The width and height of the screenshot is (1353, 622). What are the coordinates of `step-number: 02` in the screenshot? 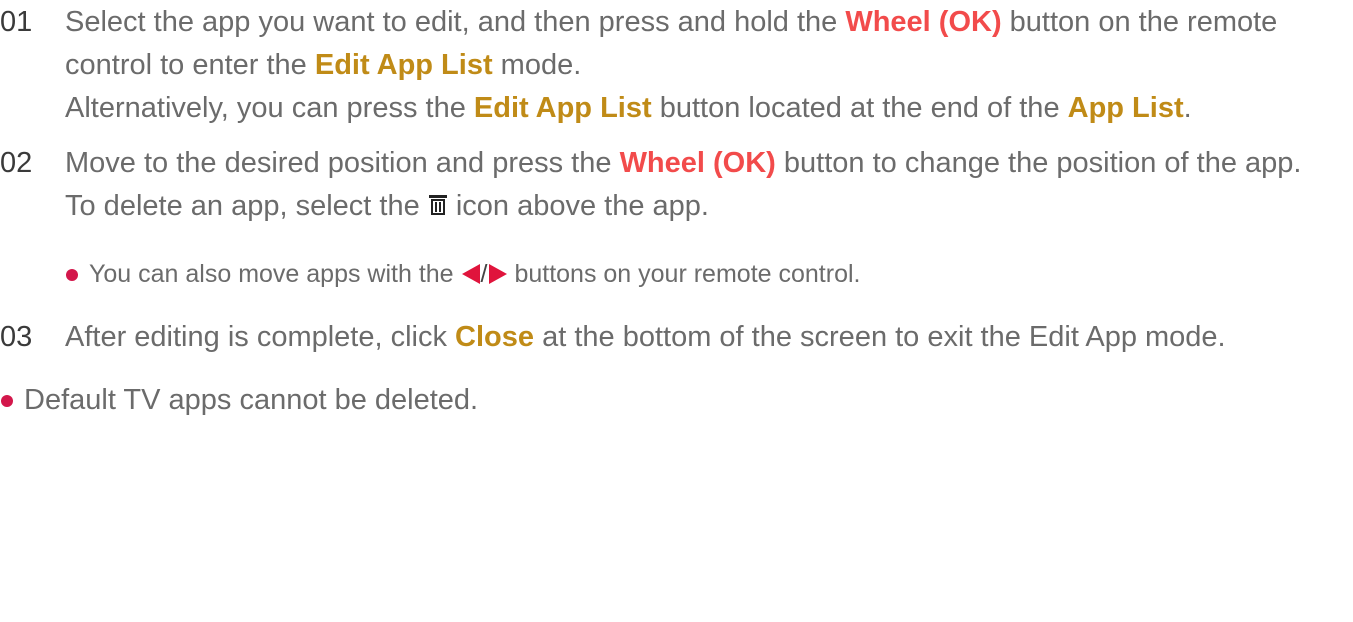 It's located at (16, 163).